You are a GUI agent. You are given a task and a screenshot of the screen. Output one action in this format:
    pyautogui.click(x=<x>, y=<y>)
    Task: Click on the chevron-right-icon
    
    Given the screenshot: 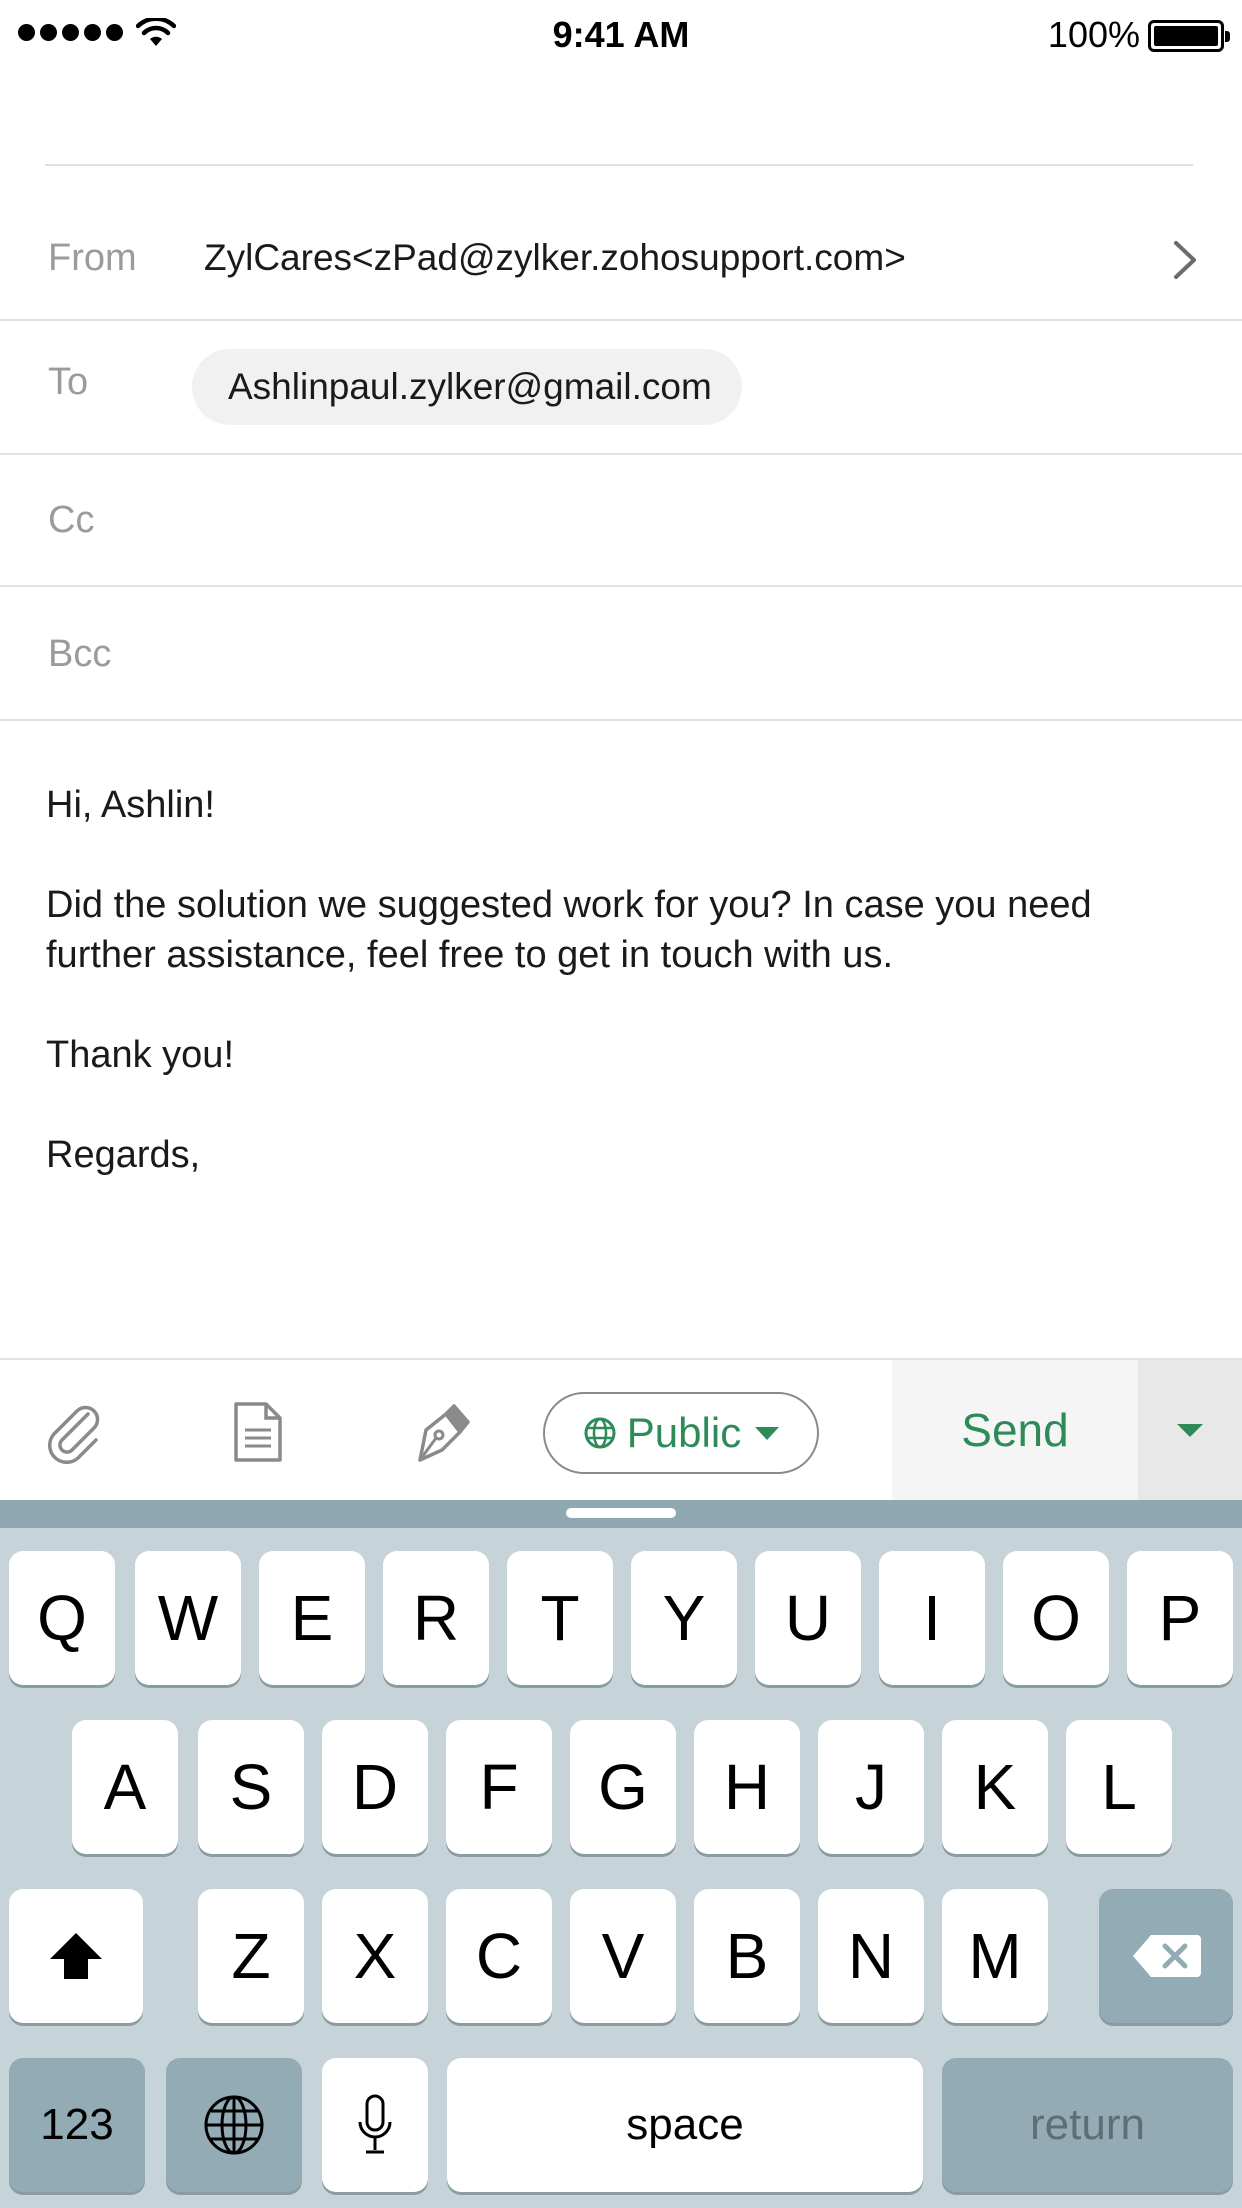 What is the action you would take?
    pyautogui.click(x=1185, y=260)
    